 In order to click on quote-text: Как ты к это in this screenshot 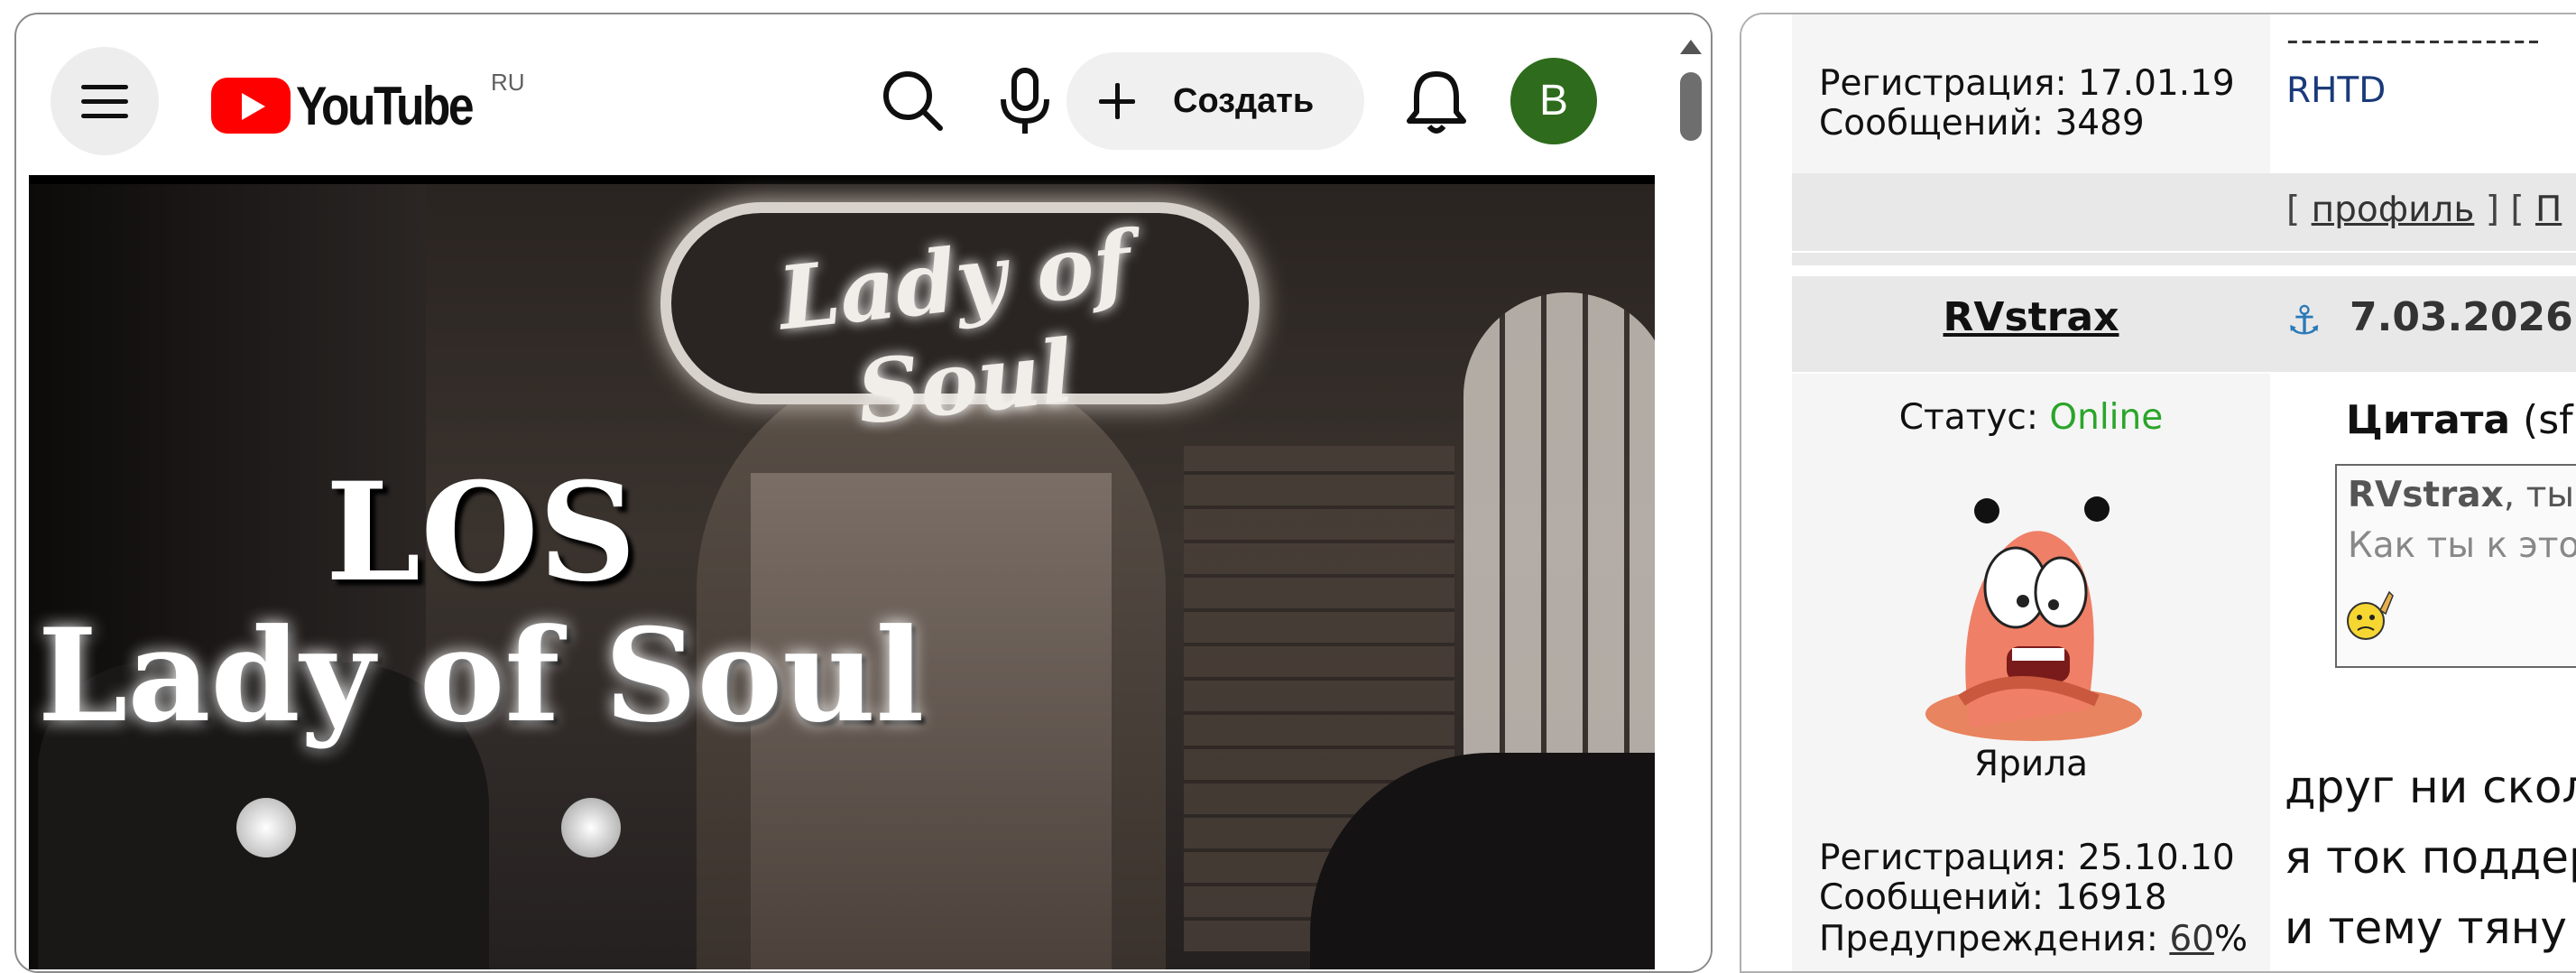, I will do `click(2462, 545)`.